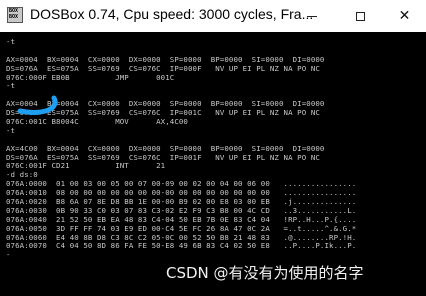 The image size is (426, 296). I want to click on minimize-button, so click(312, 16).